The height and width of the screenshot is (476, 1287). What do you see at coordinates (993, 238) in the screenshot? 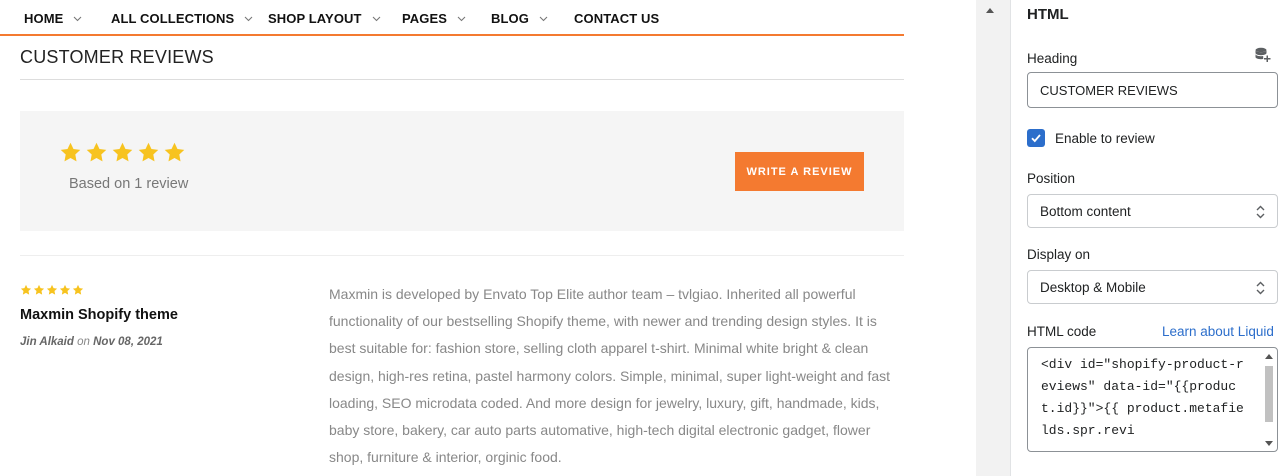
I see `preview-scrollbar` at bounding box center [993, 238].